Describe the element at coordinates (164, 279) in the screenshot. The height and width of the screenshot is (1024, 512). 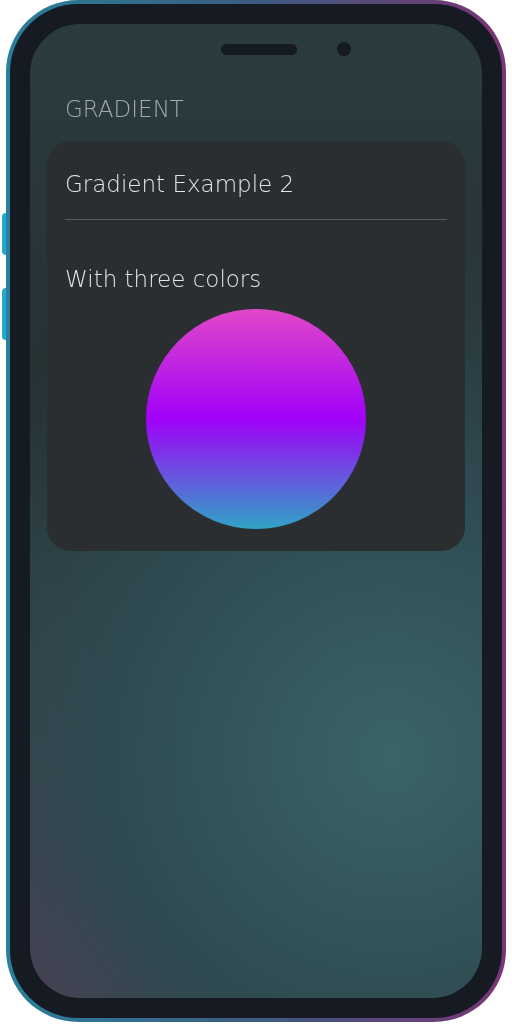
I see `card-subtitle: With three colors` at that location.